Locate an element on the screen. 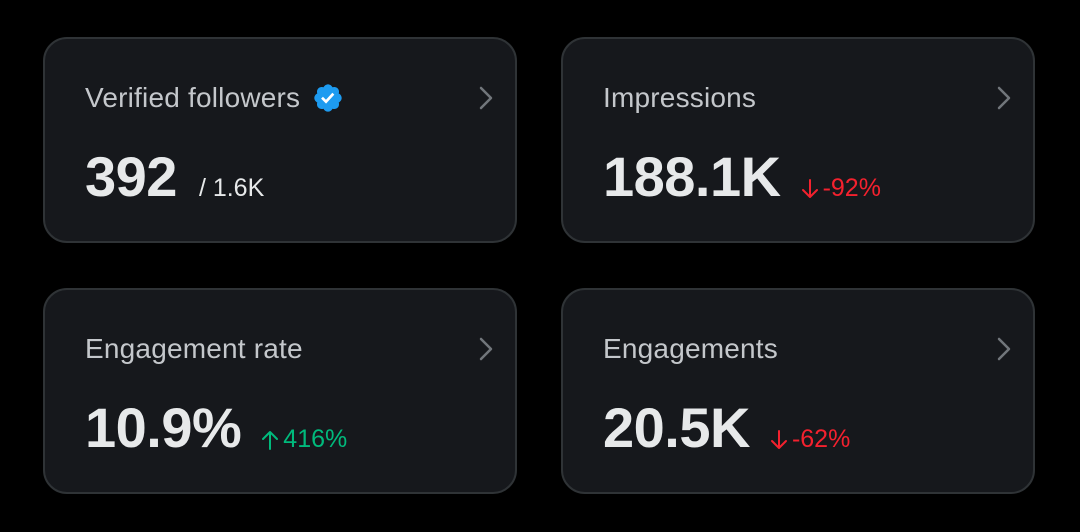 This screenshot has height=532, width=1080. card-metric: 392 / 1.6K is located at coordinates (174, 177).